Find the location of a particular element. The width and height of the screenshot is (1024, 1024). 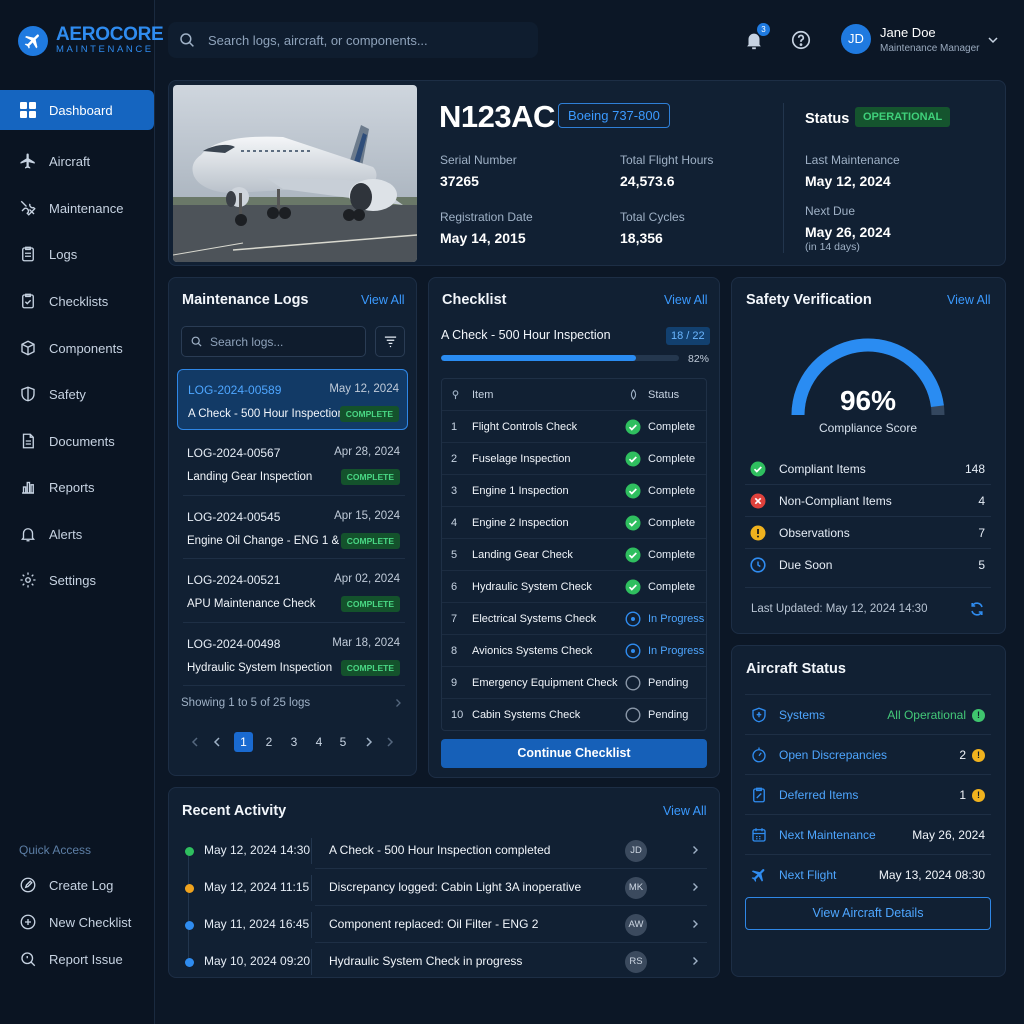

row-item: Cabin Systems Check is located at coordinates (526, 715).